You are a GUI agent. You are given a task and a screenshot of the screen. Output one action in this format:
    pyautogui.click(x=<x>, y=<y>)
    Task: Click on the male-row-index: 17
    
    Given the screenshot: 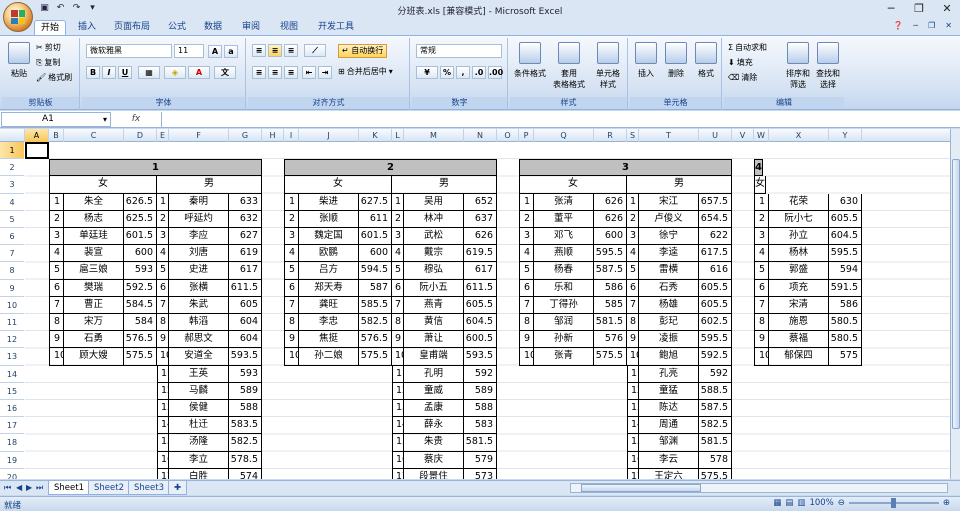 What is the action you would take?
    pyautogui.click(x=633, y=473)
    